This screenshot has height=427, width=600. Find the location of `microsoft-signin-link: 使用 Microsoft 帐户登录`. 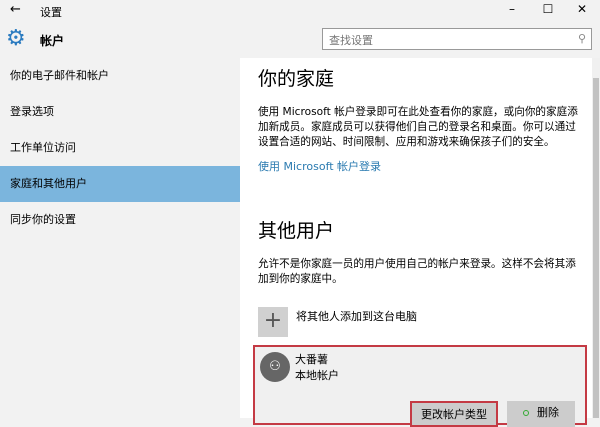

microsoft-signin-link: 使用 Microsoft 帐户登录 is located at coordinates (425, 166).